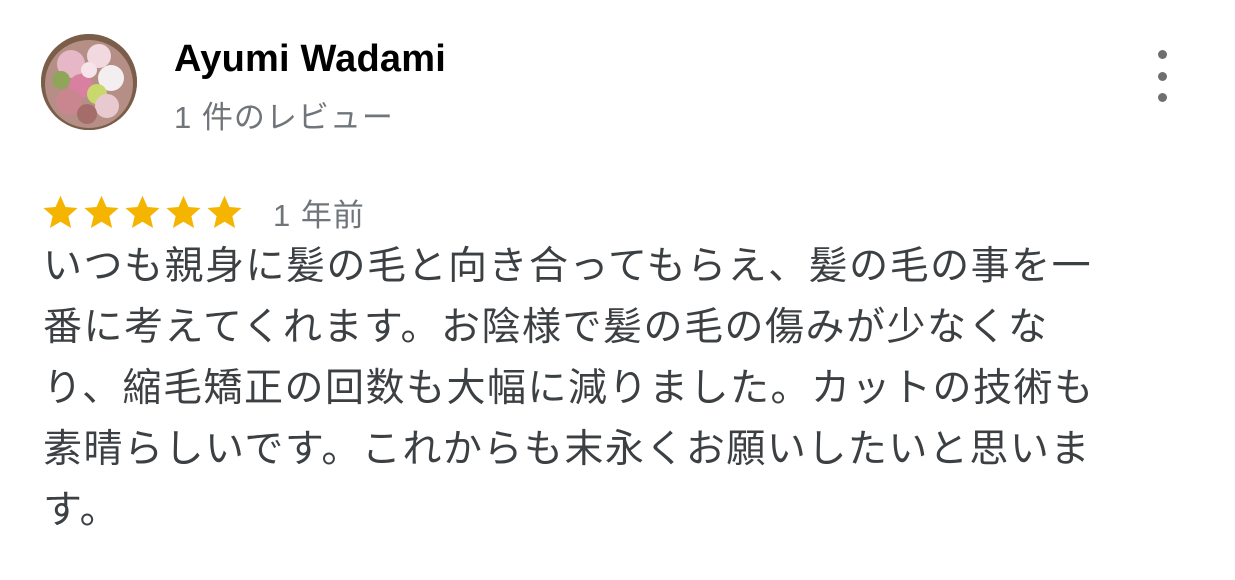 This screenshot has height=580, width=1235. I want to click on avatar, so click(89, 82).